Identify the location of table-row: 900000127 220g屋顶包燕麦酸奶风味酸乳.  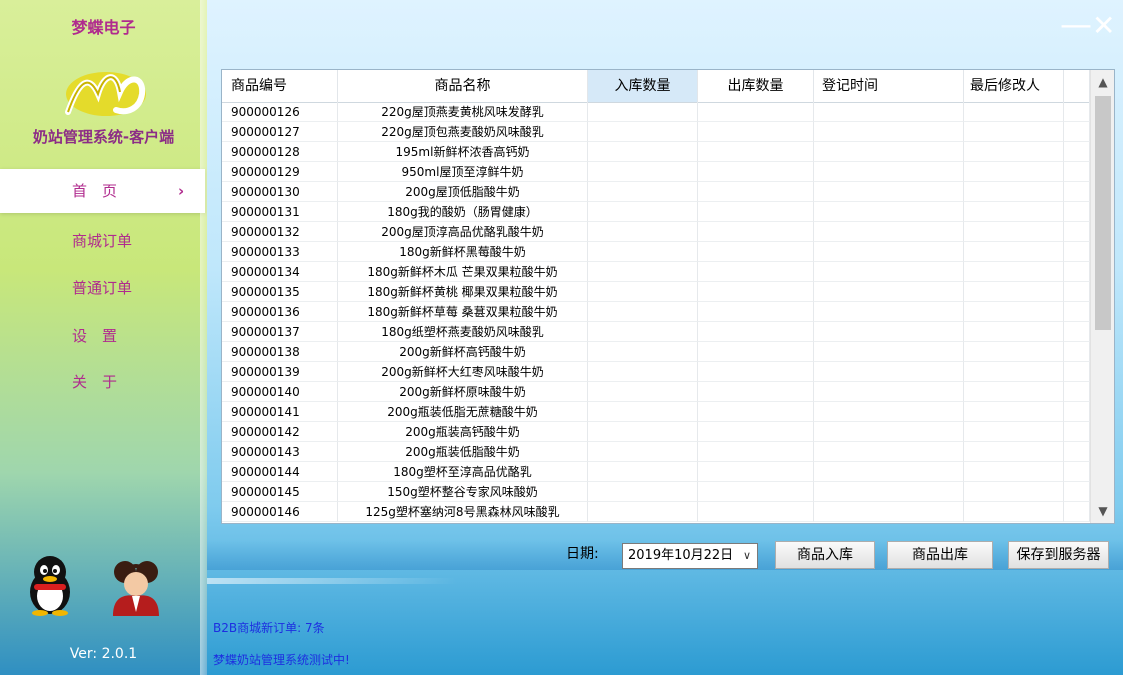
(656, 132).